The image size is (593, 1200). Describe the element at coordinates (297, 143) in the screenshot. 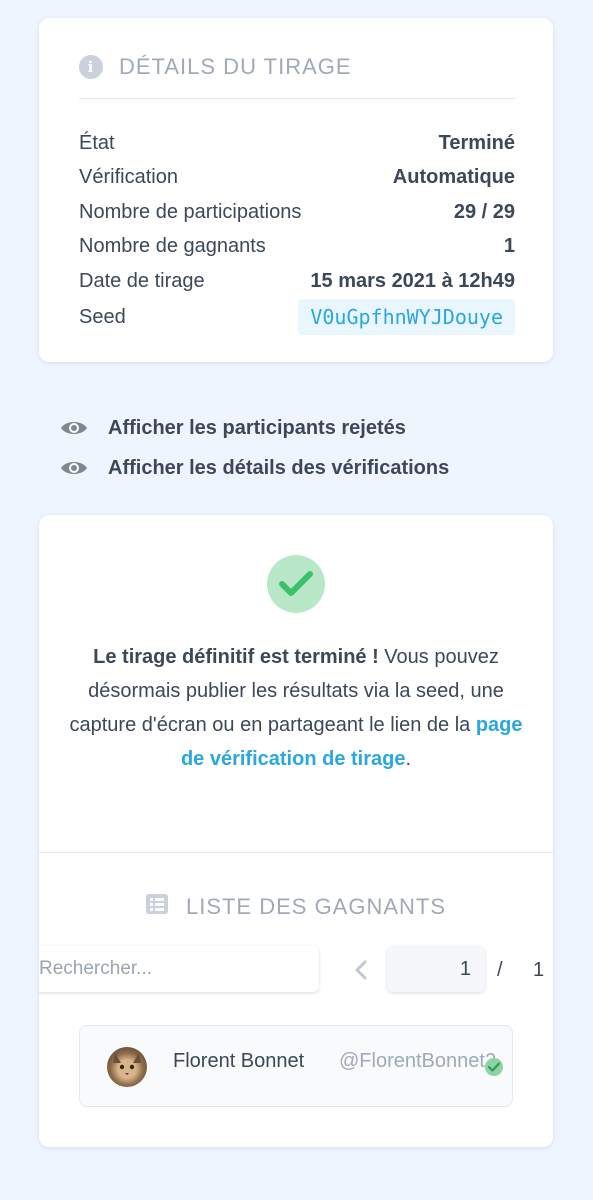

I see `detail-row-state: État Terminé` at that location.